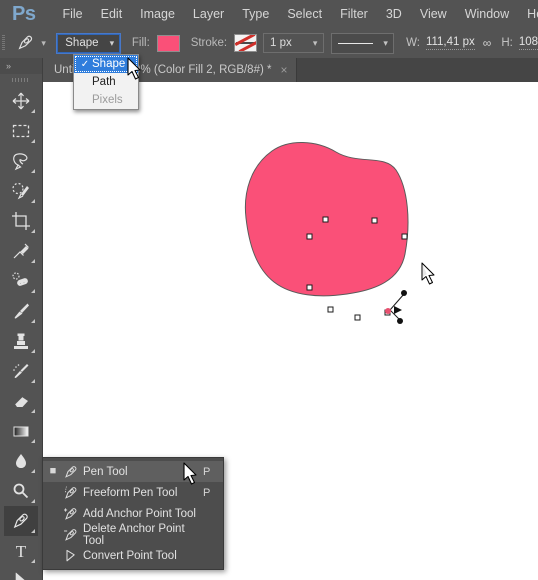 Image resolution: width=538 pixels, height=580 pixels. I want to click on dropdown-option-pixels: Pixels, so click(106, 100).